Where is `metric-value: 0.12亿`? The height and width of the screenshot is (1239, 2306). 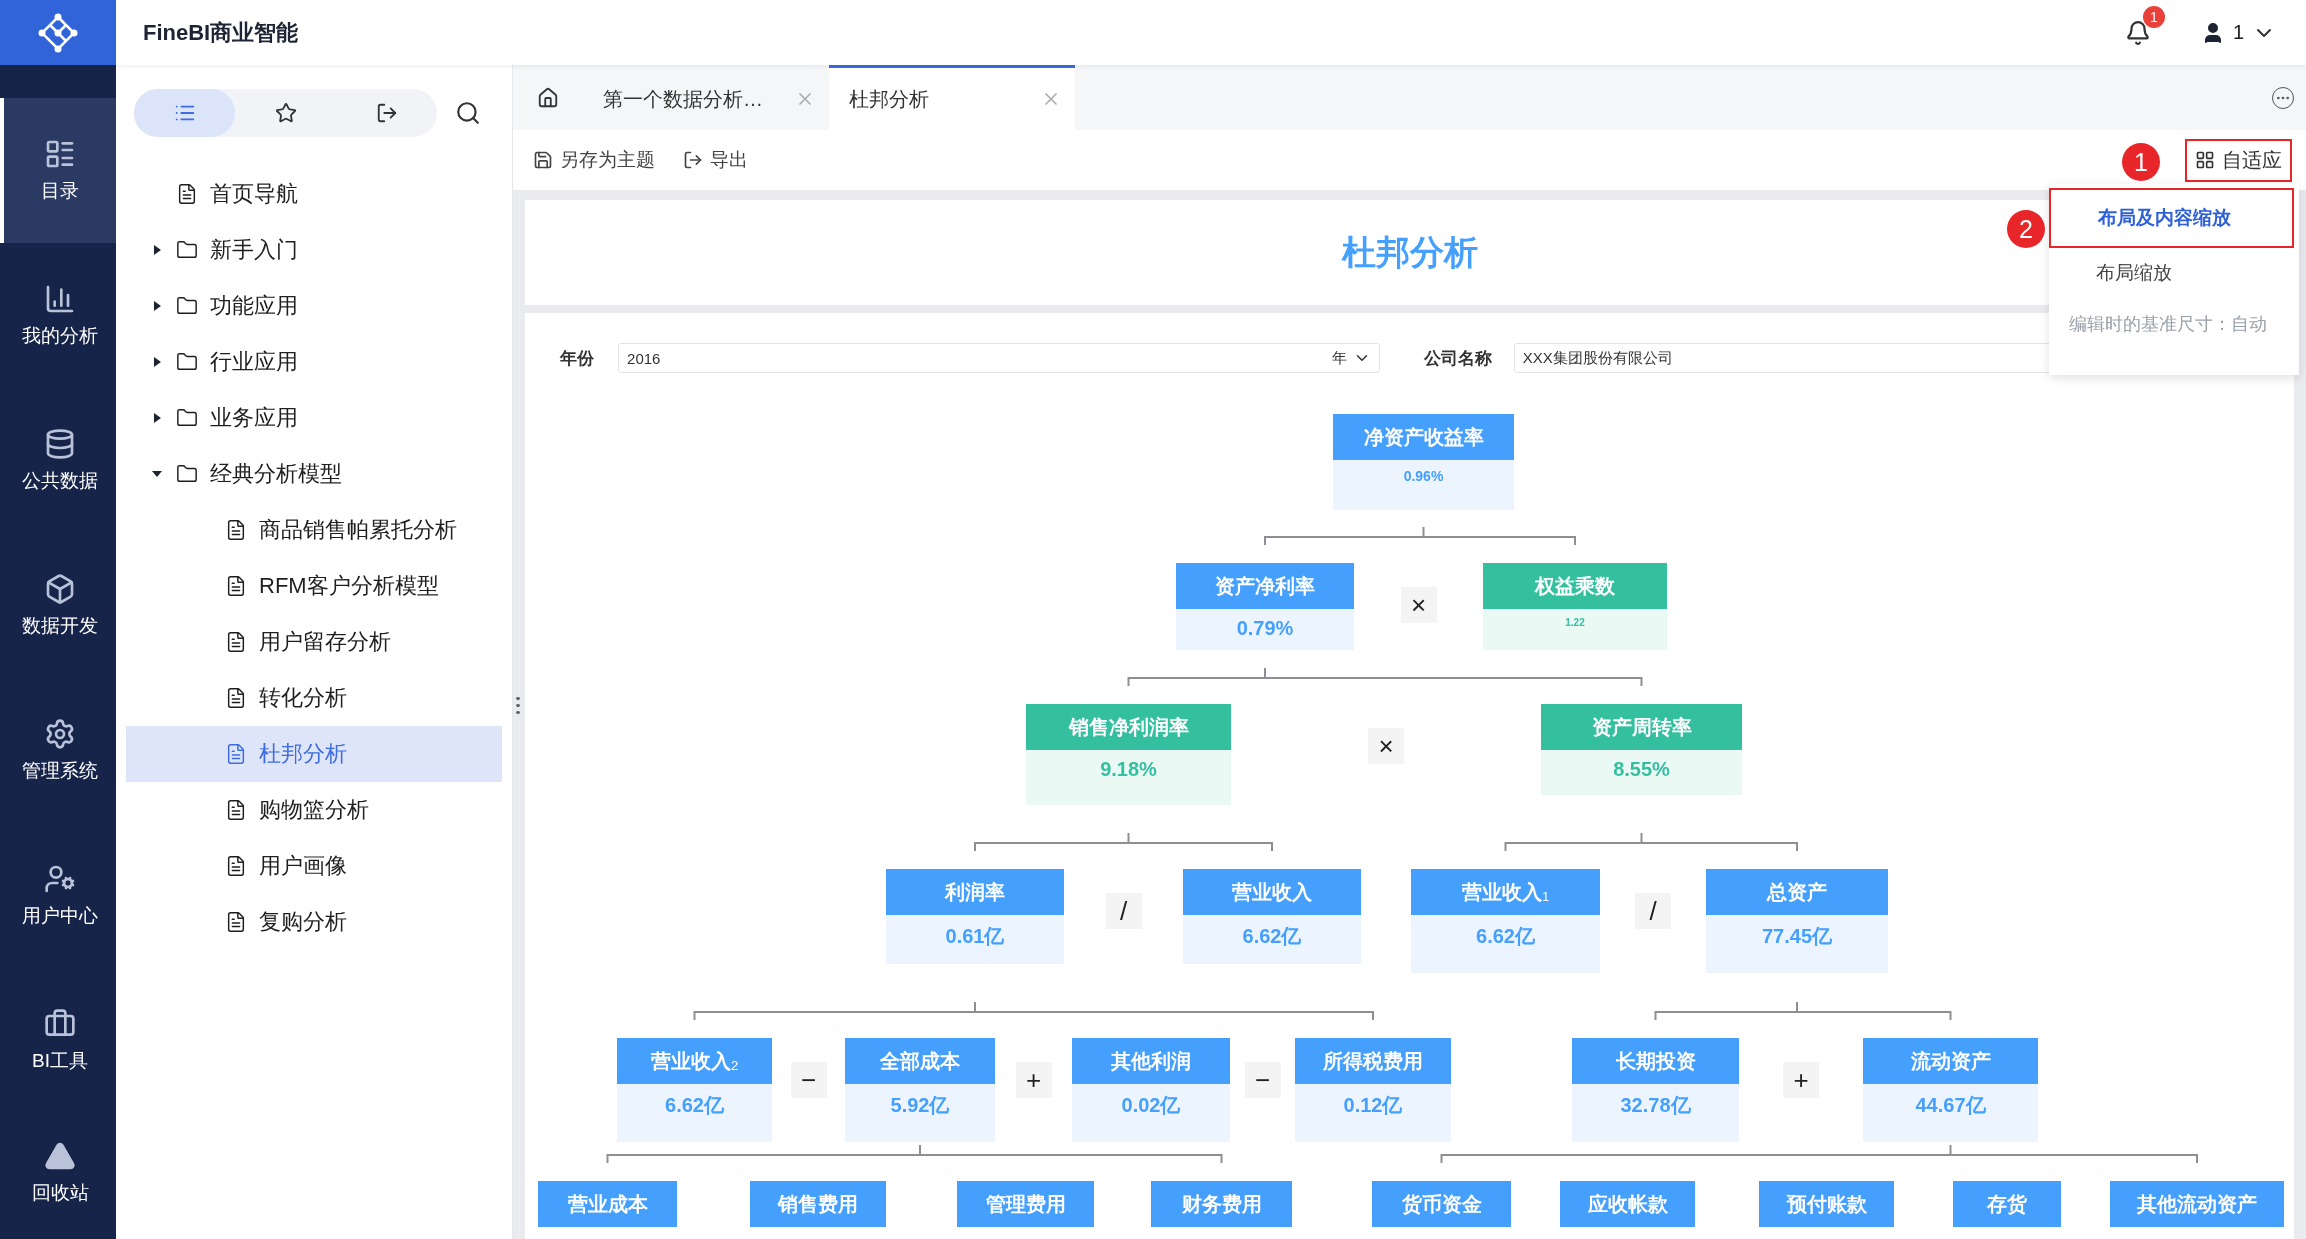
metric-value: 0.12亿 is located at coordinates (1373, 1113).